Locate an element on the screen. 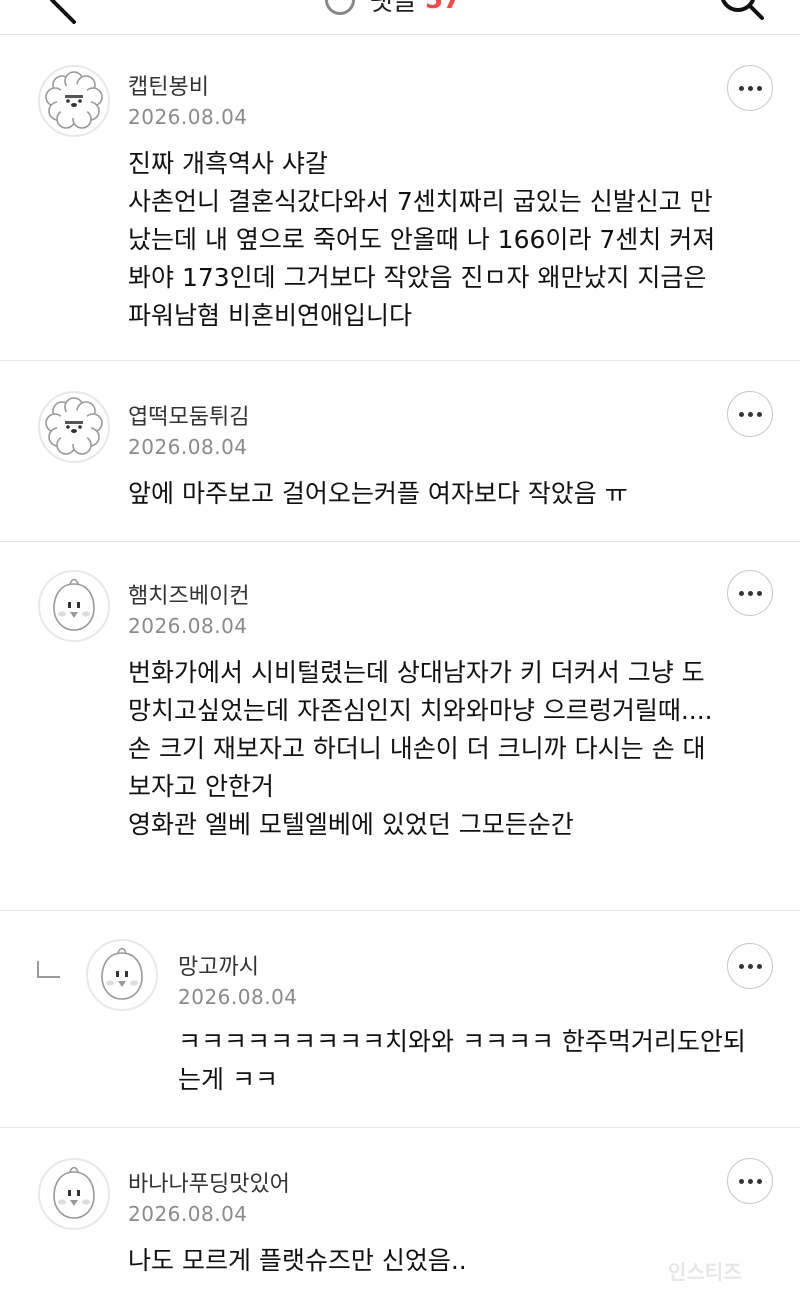  top-bar: 댓글 57 is located at coordinates (400, 17).